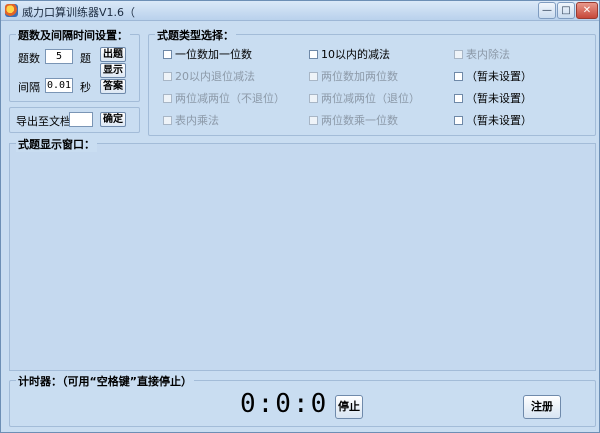  What do you see at coordinates (547, 10) in the screenshot?
I see `minimize-button: —` at bounding box center [547, 10].